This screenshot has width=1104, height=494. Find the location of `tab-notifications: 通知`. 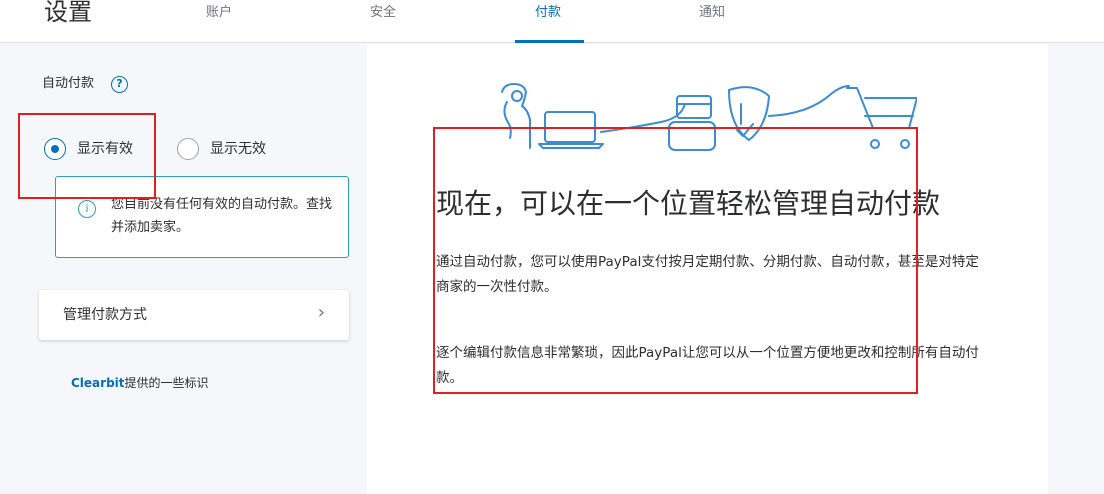

tab-notifications: 通知 is located at coordinates (712, 13).